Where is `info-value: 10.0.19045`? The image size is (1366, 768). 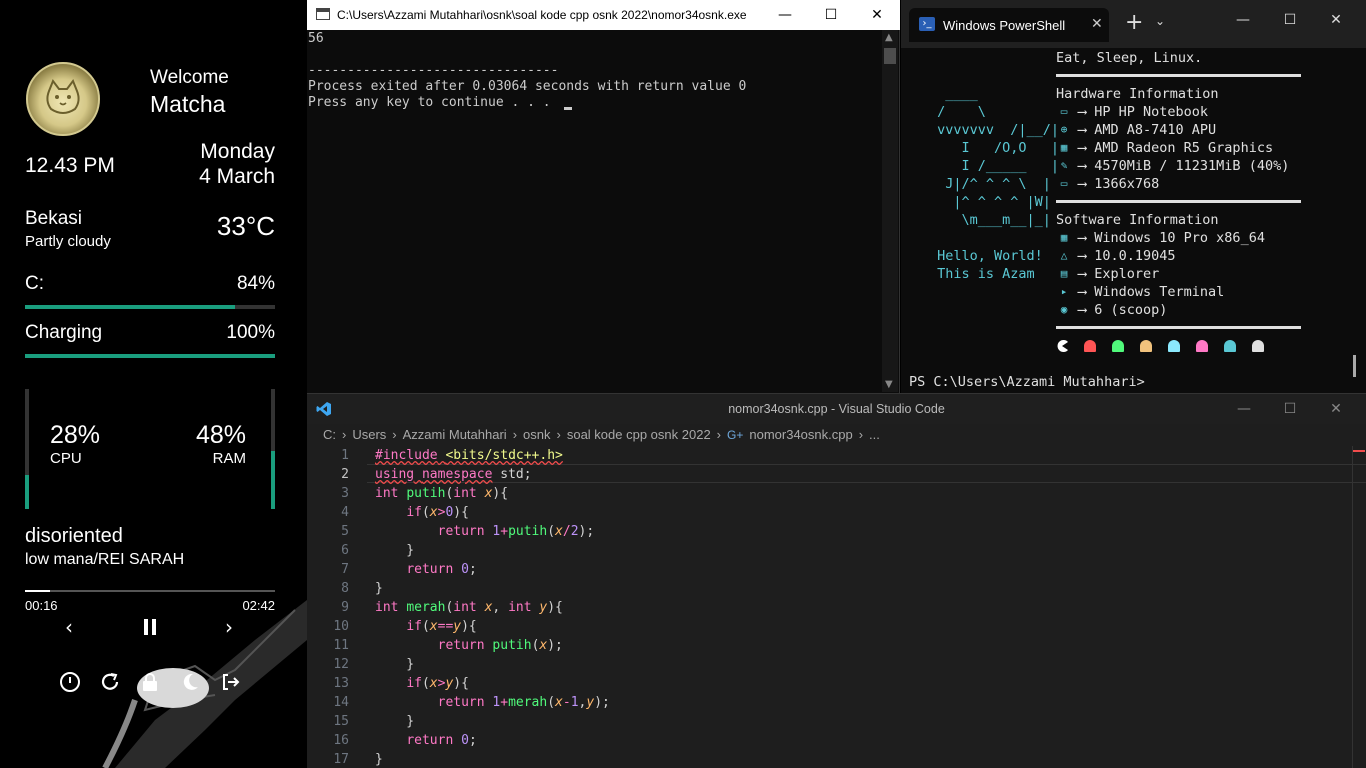
info-value: 10.0.19045 is located at coordinates (1135, 256).